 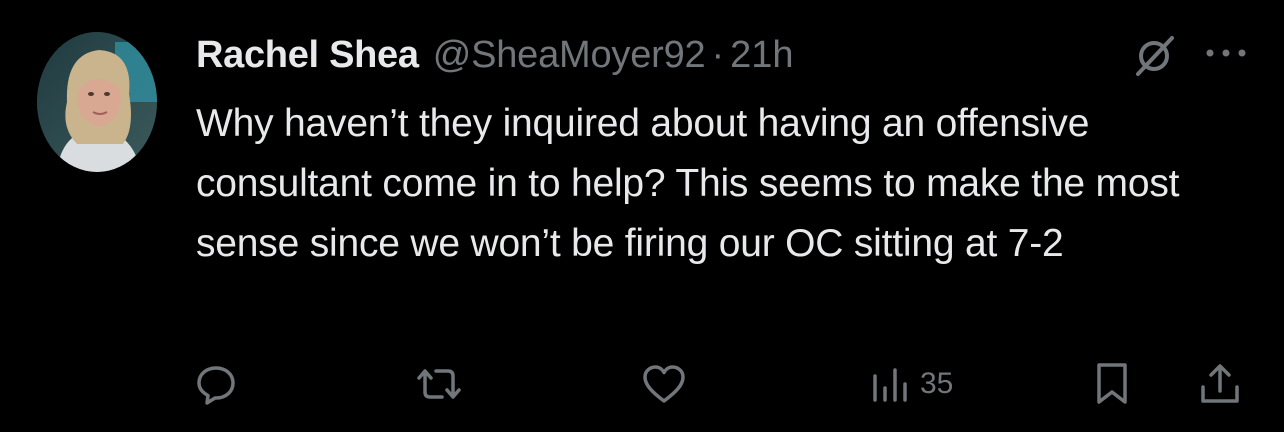 I want to click on views-icon, so click(x=890, y=384).